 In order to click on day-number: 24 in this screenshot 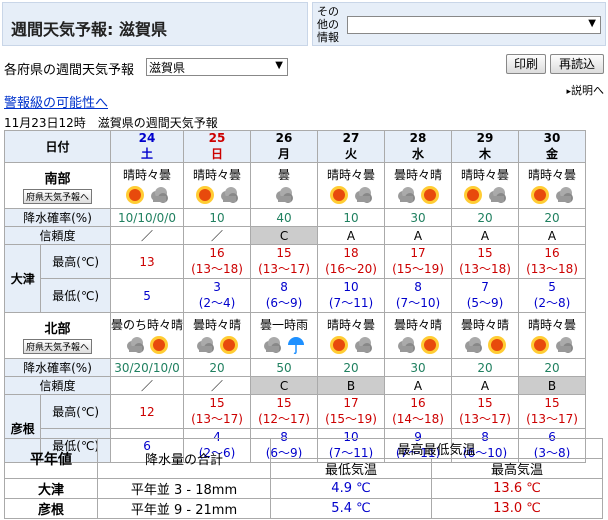, I will do `click(147, 138)`.